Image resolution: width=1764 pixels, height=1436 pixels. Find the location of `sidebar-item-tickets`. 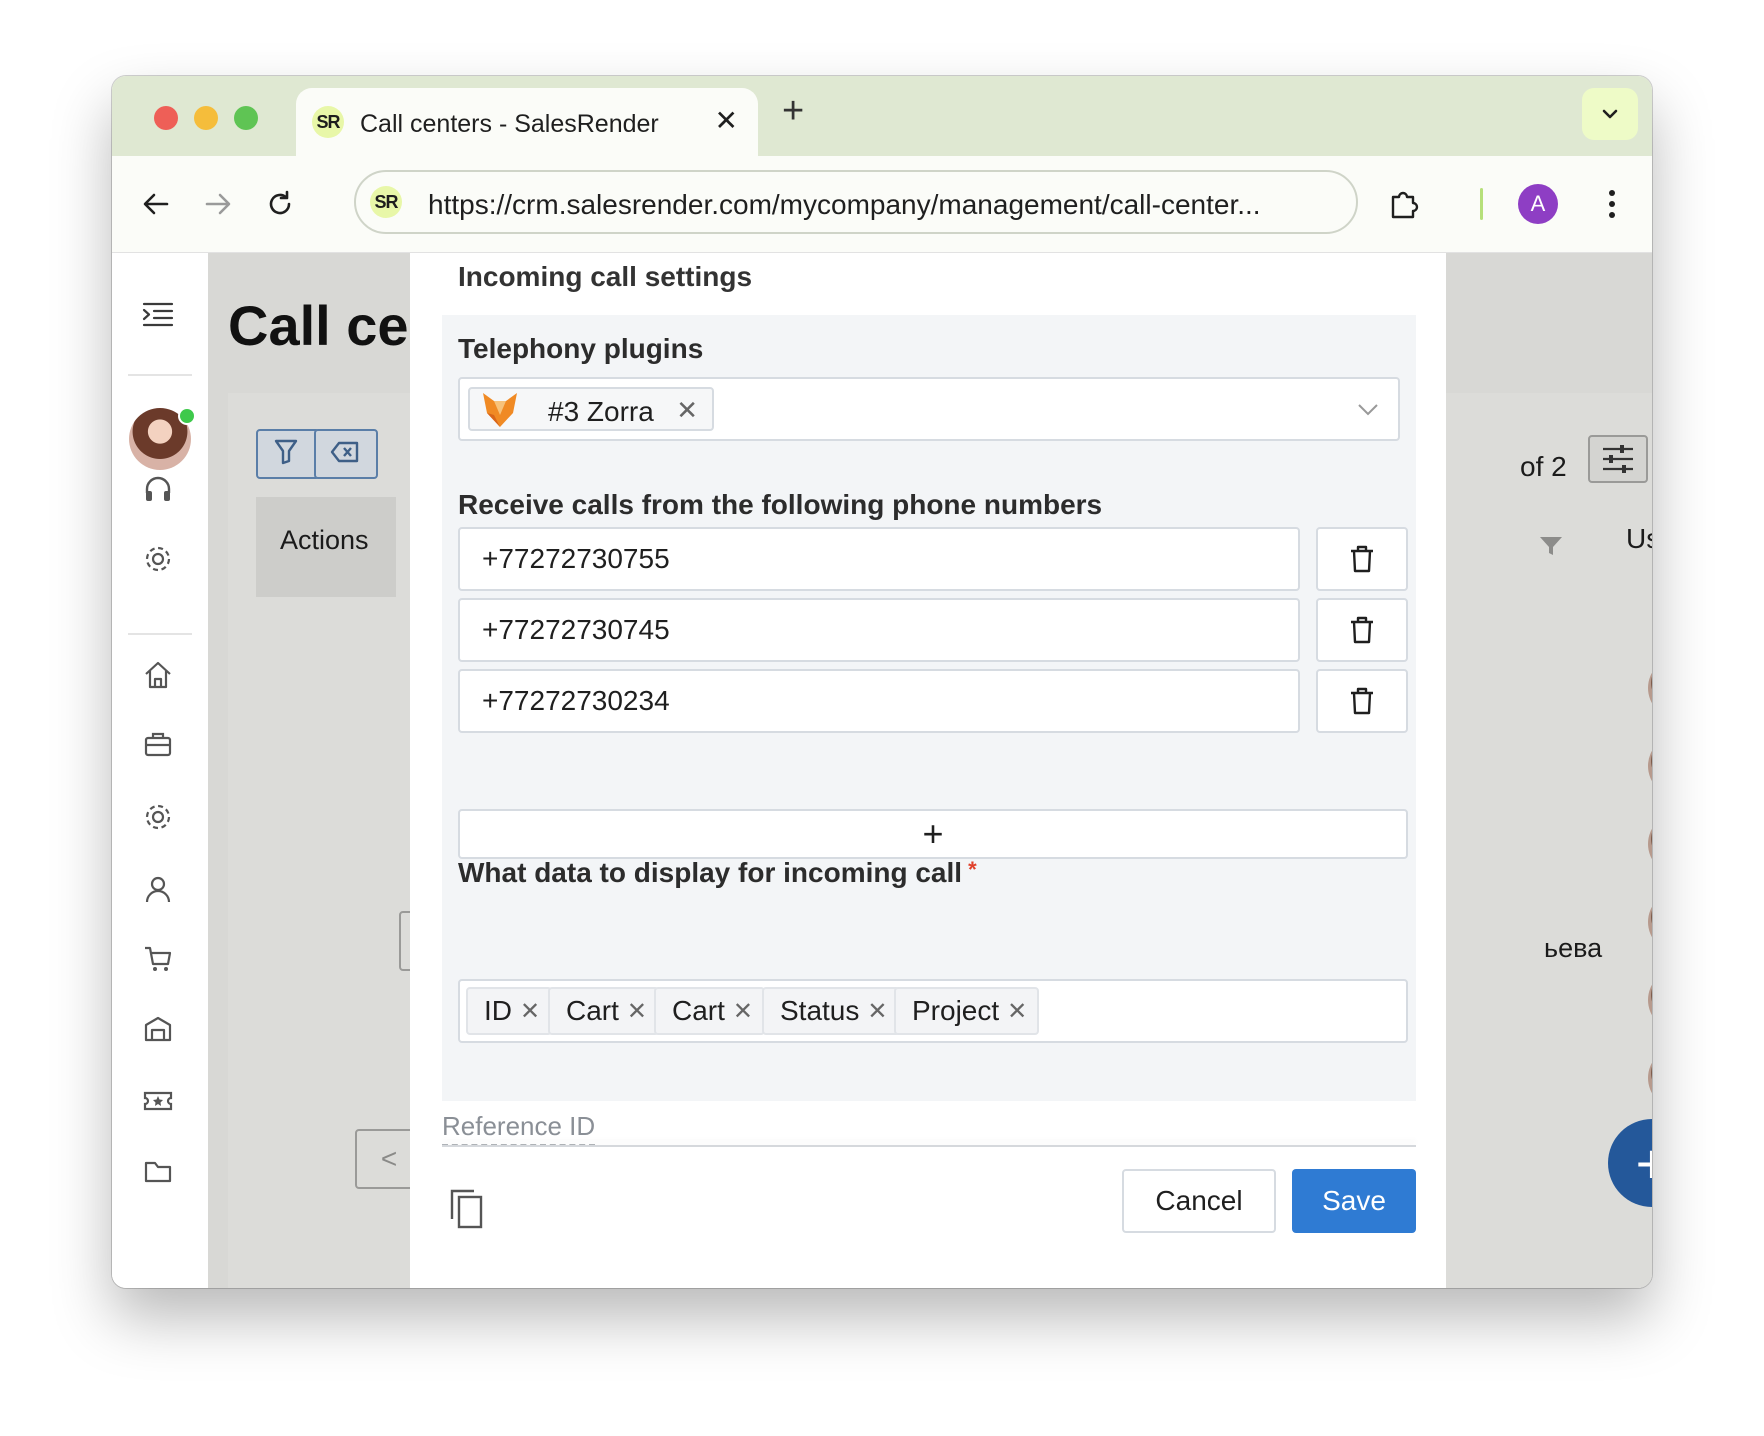

sidebar-item-tickets is located at coordinates (158, 1101).